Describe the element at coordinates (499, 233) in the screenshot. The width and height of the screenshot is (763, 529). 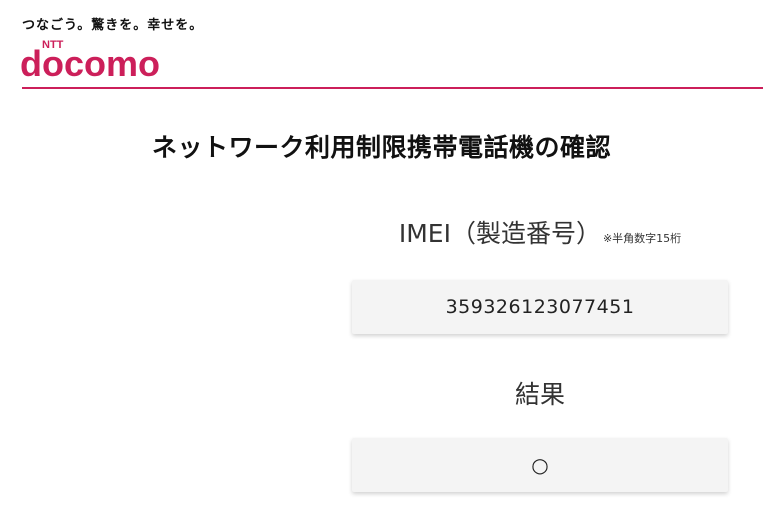
I see `imei-label: IMEI（製造番号）` at that location.